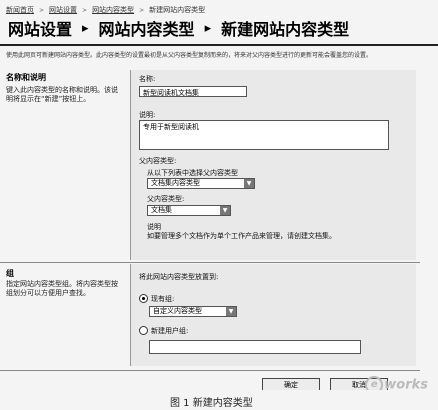 This screenshot has width=438, height=410. Describe the element at coordinates (170, 331) in the screenshot. I see `new-group-label: 新建用户组:` at that location.